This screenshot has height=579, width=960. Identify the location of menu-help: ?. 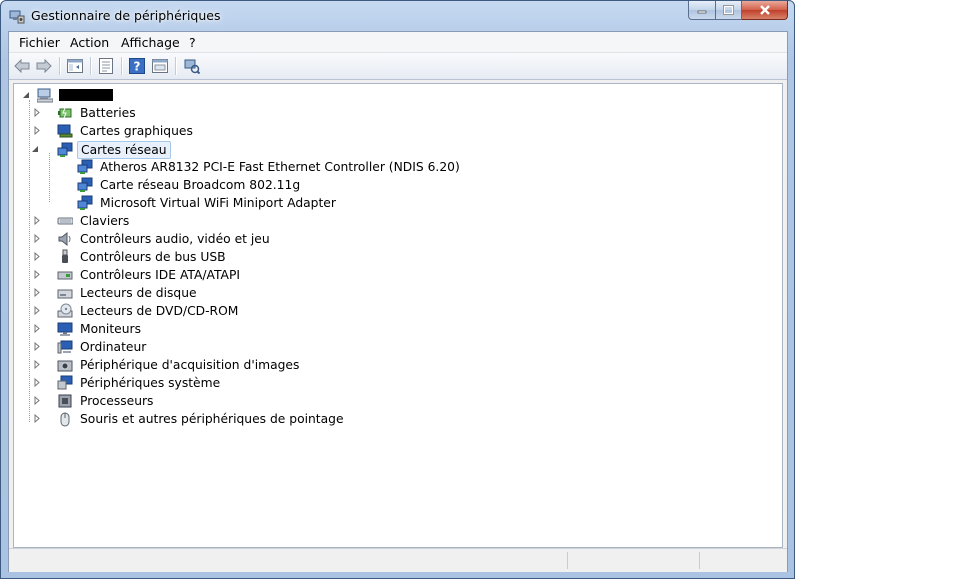
(192, 42).